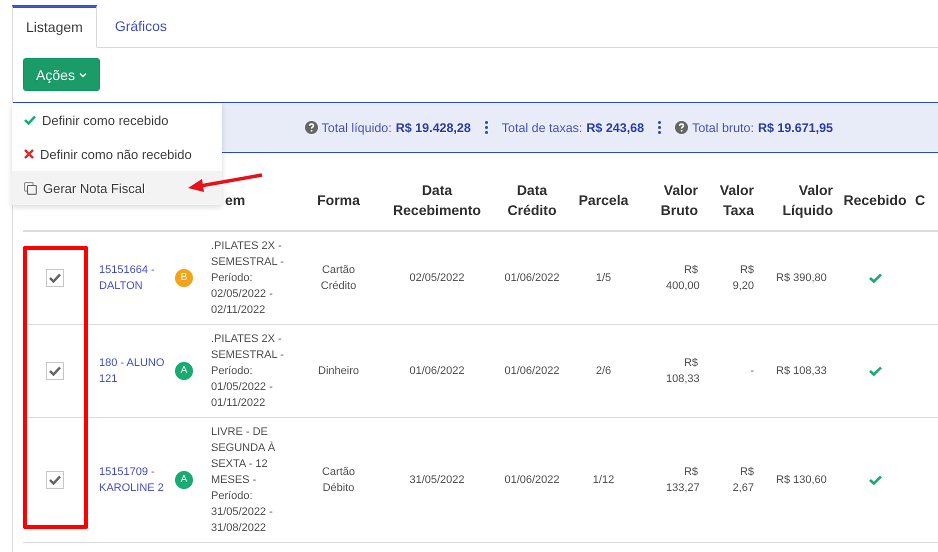 Image resolution: width=938 pixels, height=552 pixels. Describe the element at coordinates (615, 127) in the screenshot. I see `total-value: R$ 243,68` at that location.